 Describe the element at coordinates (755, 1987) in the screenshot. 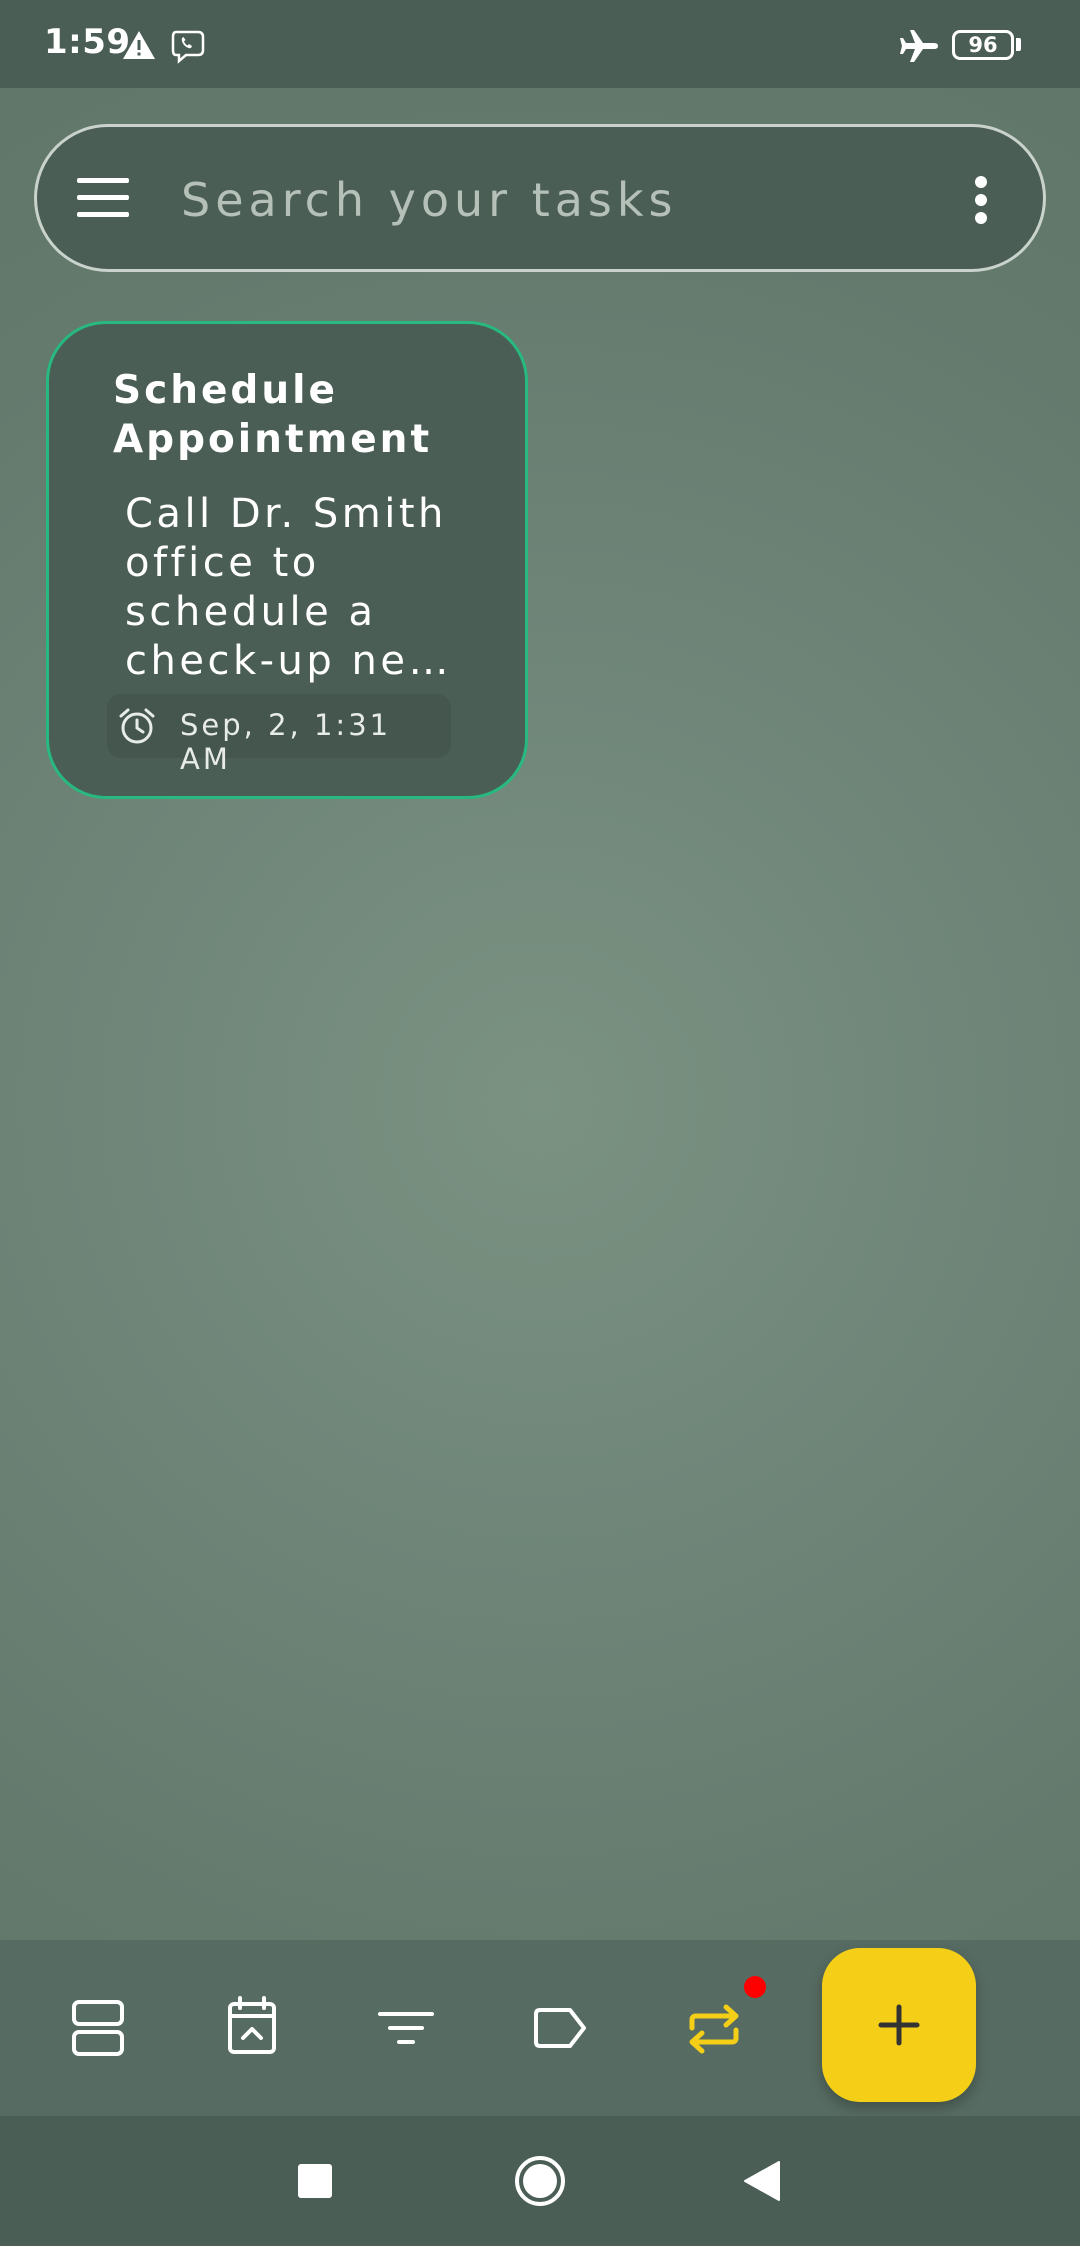

I see `notification-badge` at that location.